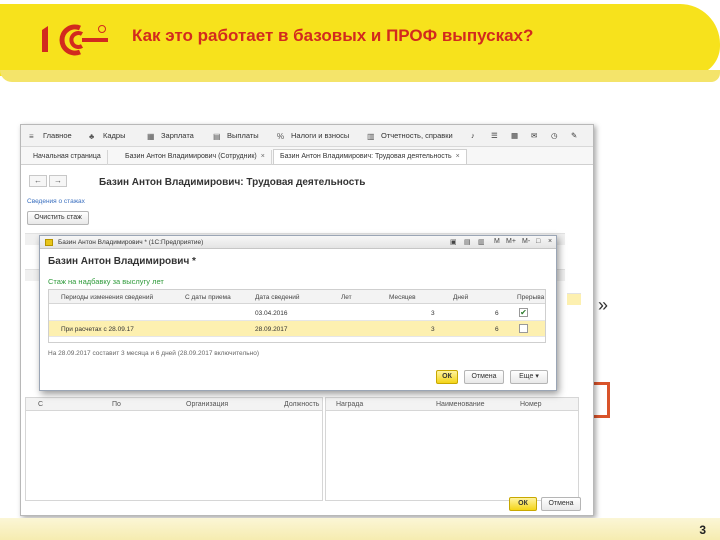  Describe the element at coordinates (151, 136) in the screenshot. I see `calculator-icon: ▦` at that location.